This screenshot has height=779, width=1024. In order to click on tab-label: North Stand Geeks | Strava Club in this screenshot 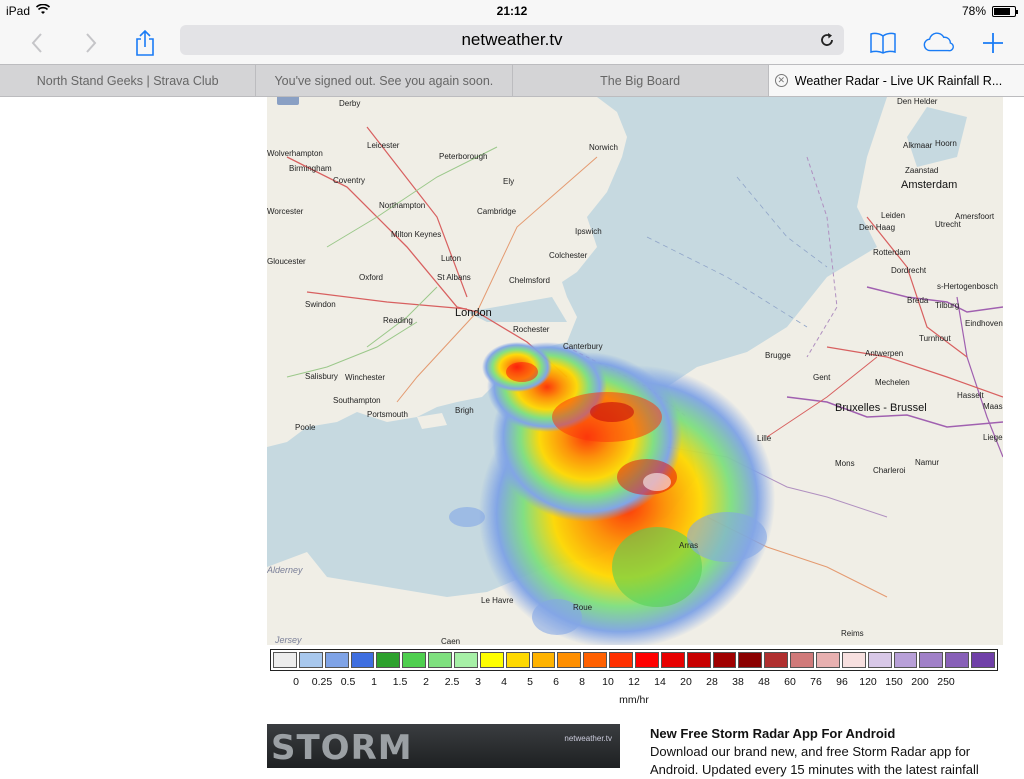, I will do `click(127, 80)`.